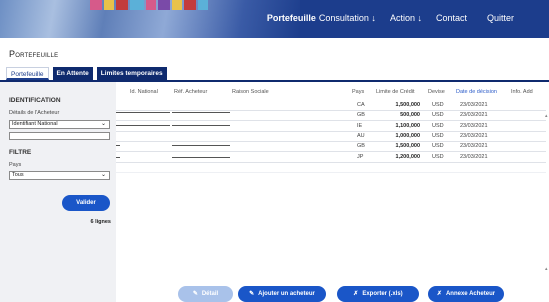 This screenshot has width=549, height=302. I want to click on scroll-down-icon: ▴, so click(547, 269).